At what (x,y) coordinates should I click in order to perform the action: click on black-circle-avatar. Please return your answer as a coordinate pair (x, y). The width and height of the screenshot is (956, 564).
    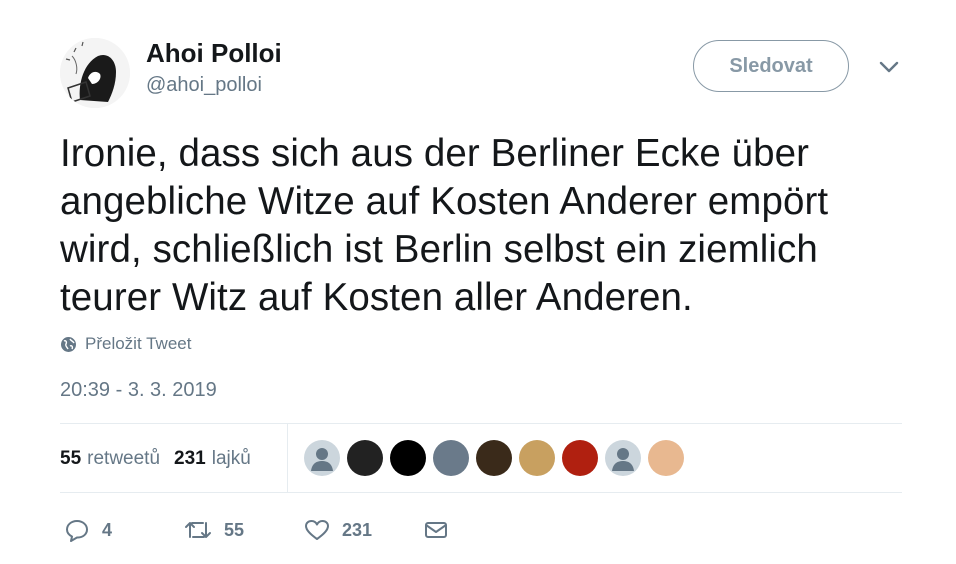
    Looking at the image, I should click on (408, 458).